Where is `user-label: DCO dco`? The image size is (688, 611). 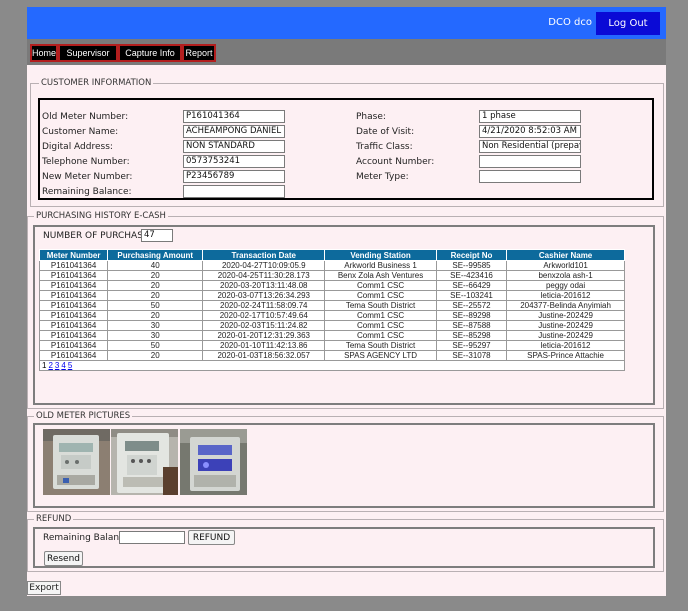
user-label: DCO dco is located at coordinates (570, 22).